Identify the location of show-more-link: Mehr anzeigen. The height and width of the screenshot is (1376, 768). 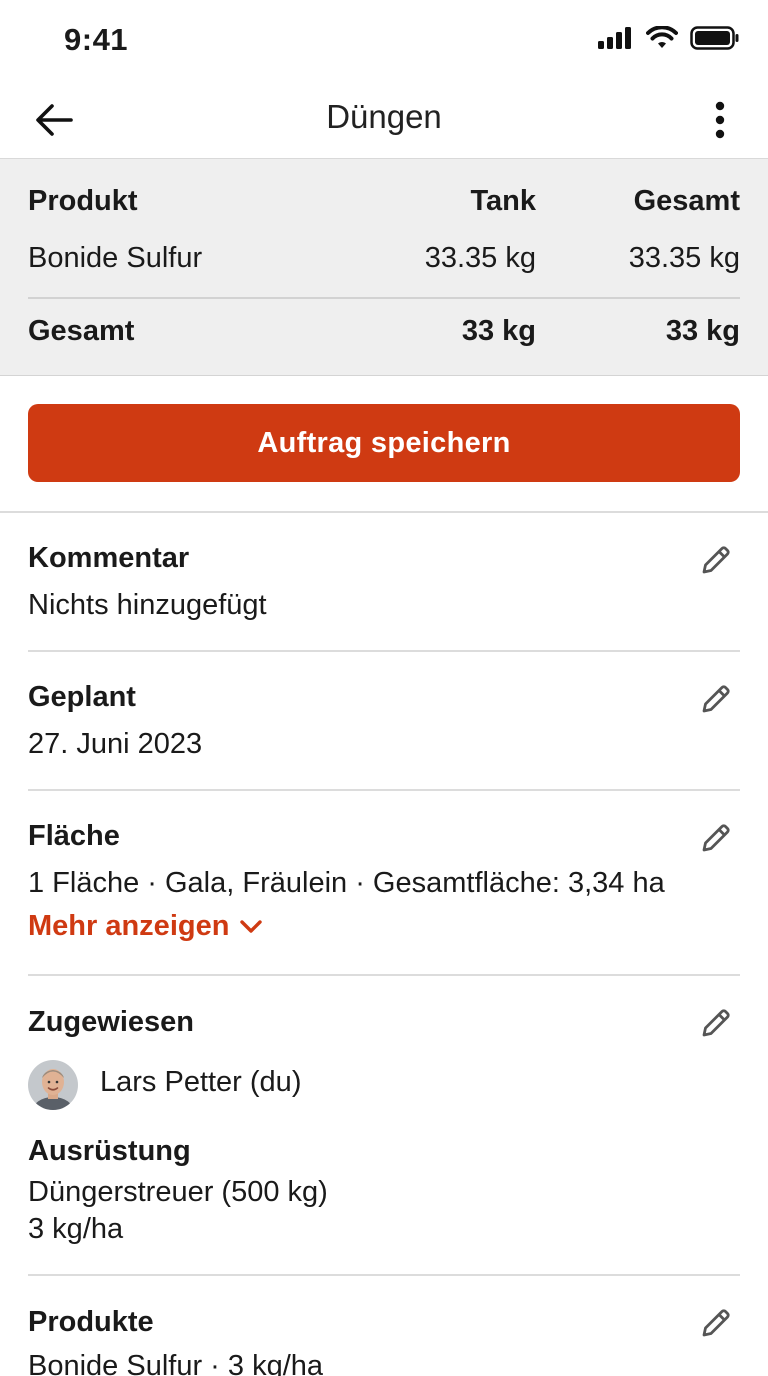
(145, 926).